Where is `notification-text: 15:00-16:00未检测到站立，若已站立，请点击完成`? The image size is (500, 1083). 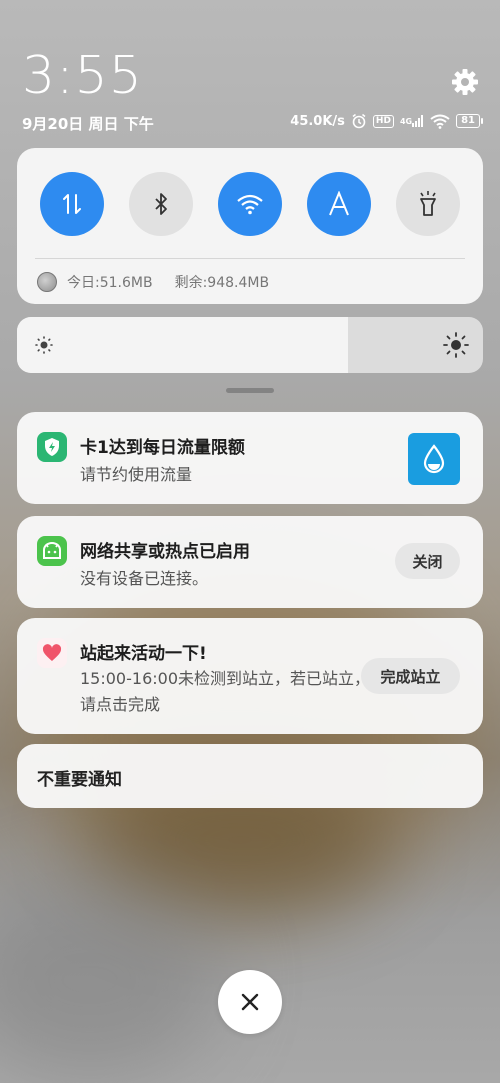
notification-text: 15:00-16:00未检测到站立，若已站立，请点击完成 is located at coordinates (225, 691).